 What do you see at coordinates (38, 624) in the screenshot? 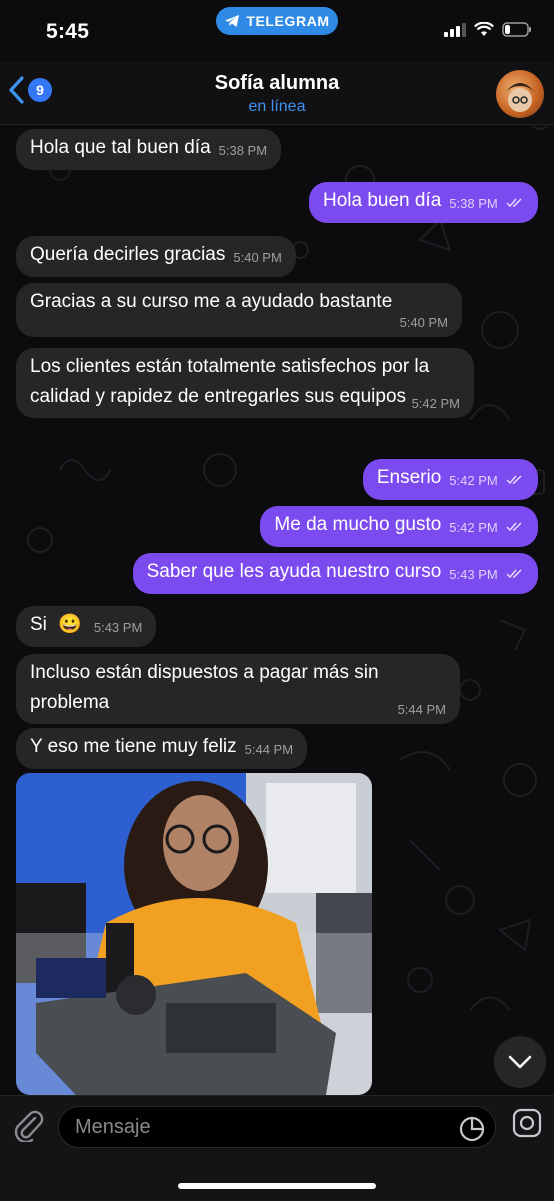
I see `message-text: Si` at bounding box center [38, 624].